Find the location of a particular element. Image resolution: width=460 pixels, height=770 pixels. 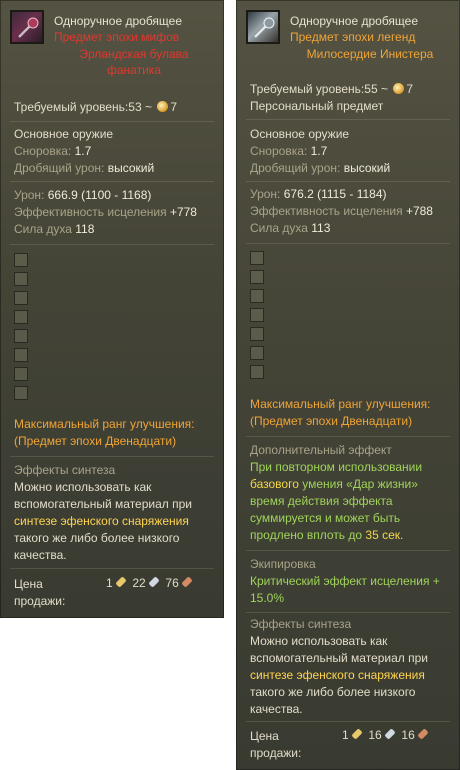

price-copper: 76 is located at coordinates (172, 583).